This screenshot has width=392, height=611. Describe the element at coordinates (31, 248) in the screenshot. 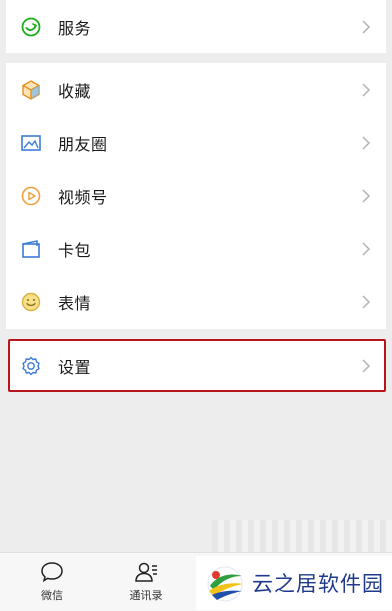

I see `card-wallet-icon` at that location.